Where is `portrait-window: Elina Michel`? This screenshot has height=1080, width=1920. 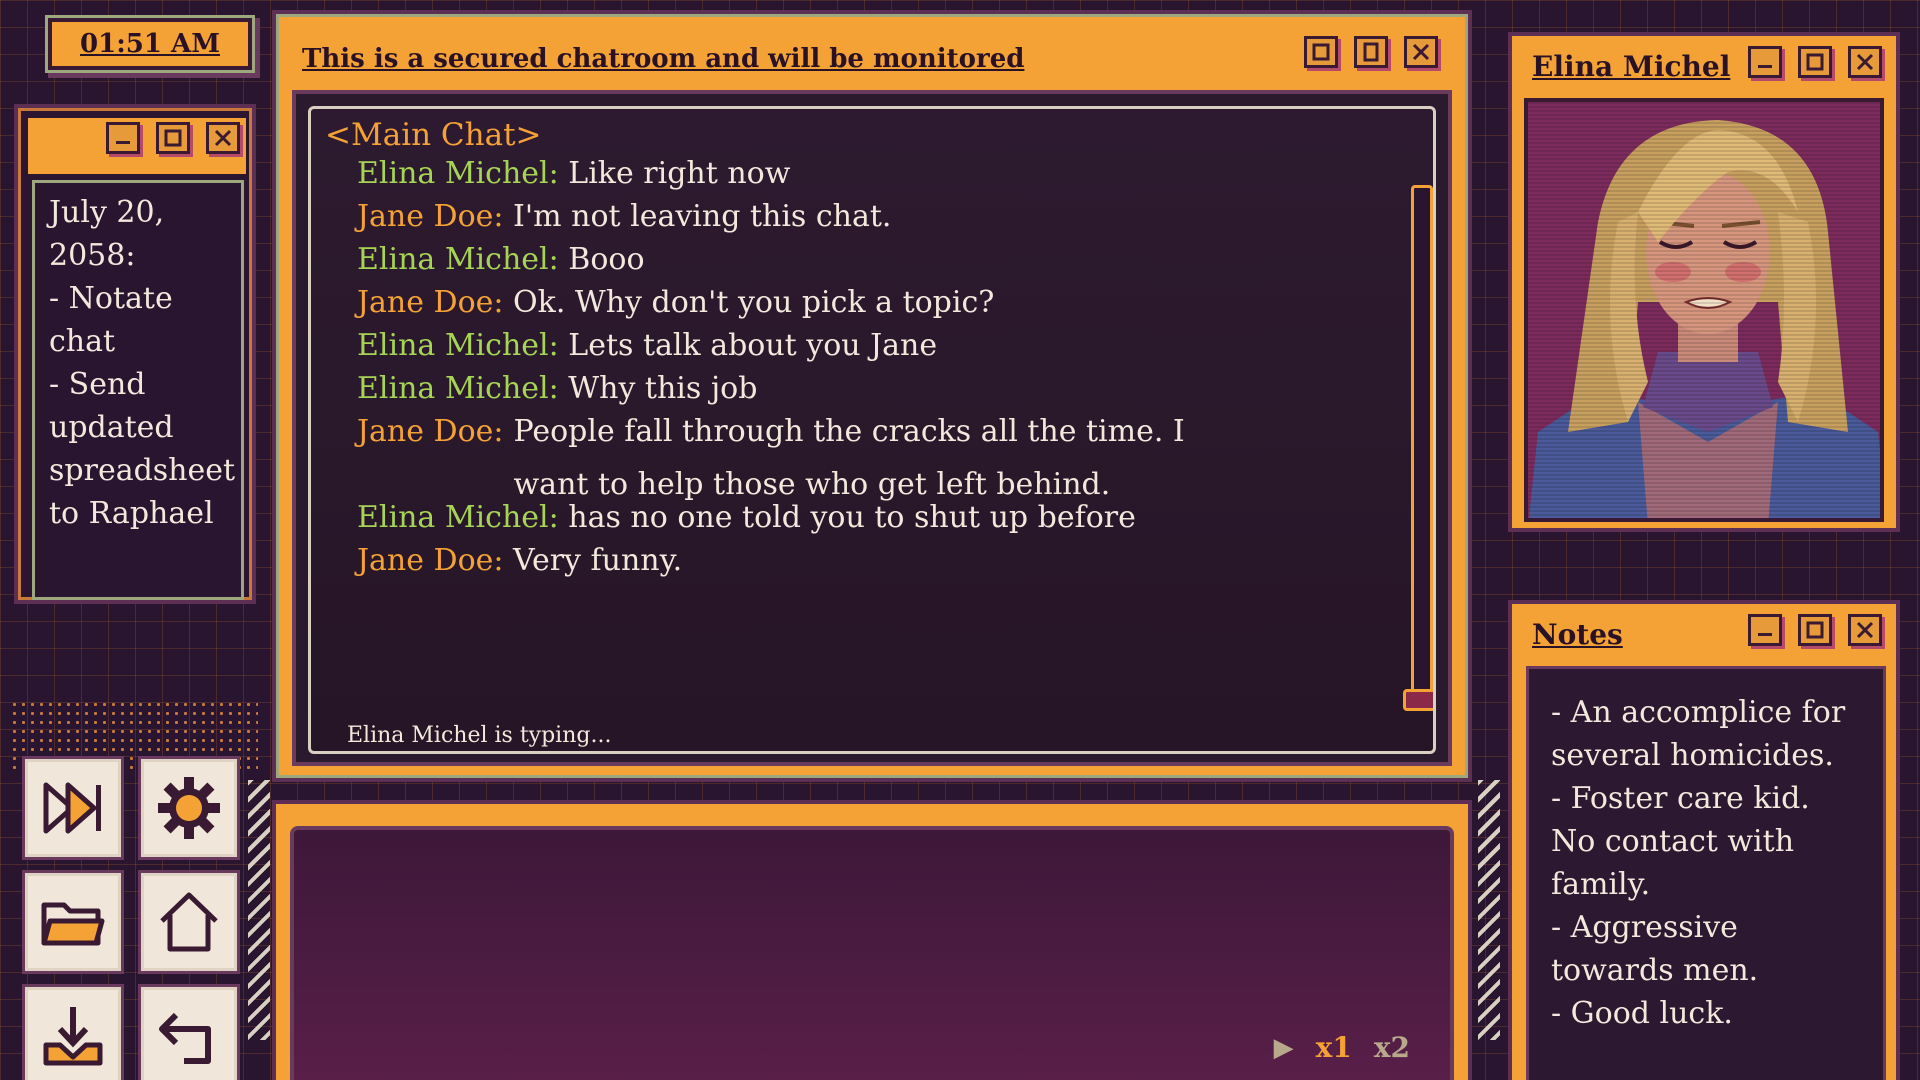
portrait-window: Elina Michel is located at coordinates (1704, 282).